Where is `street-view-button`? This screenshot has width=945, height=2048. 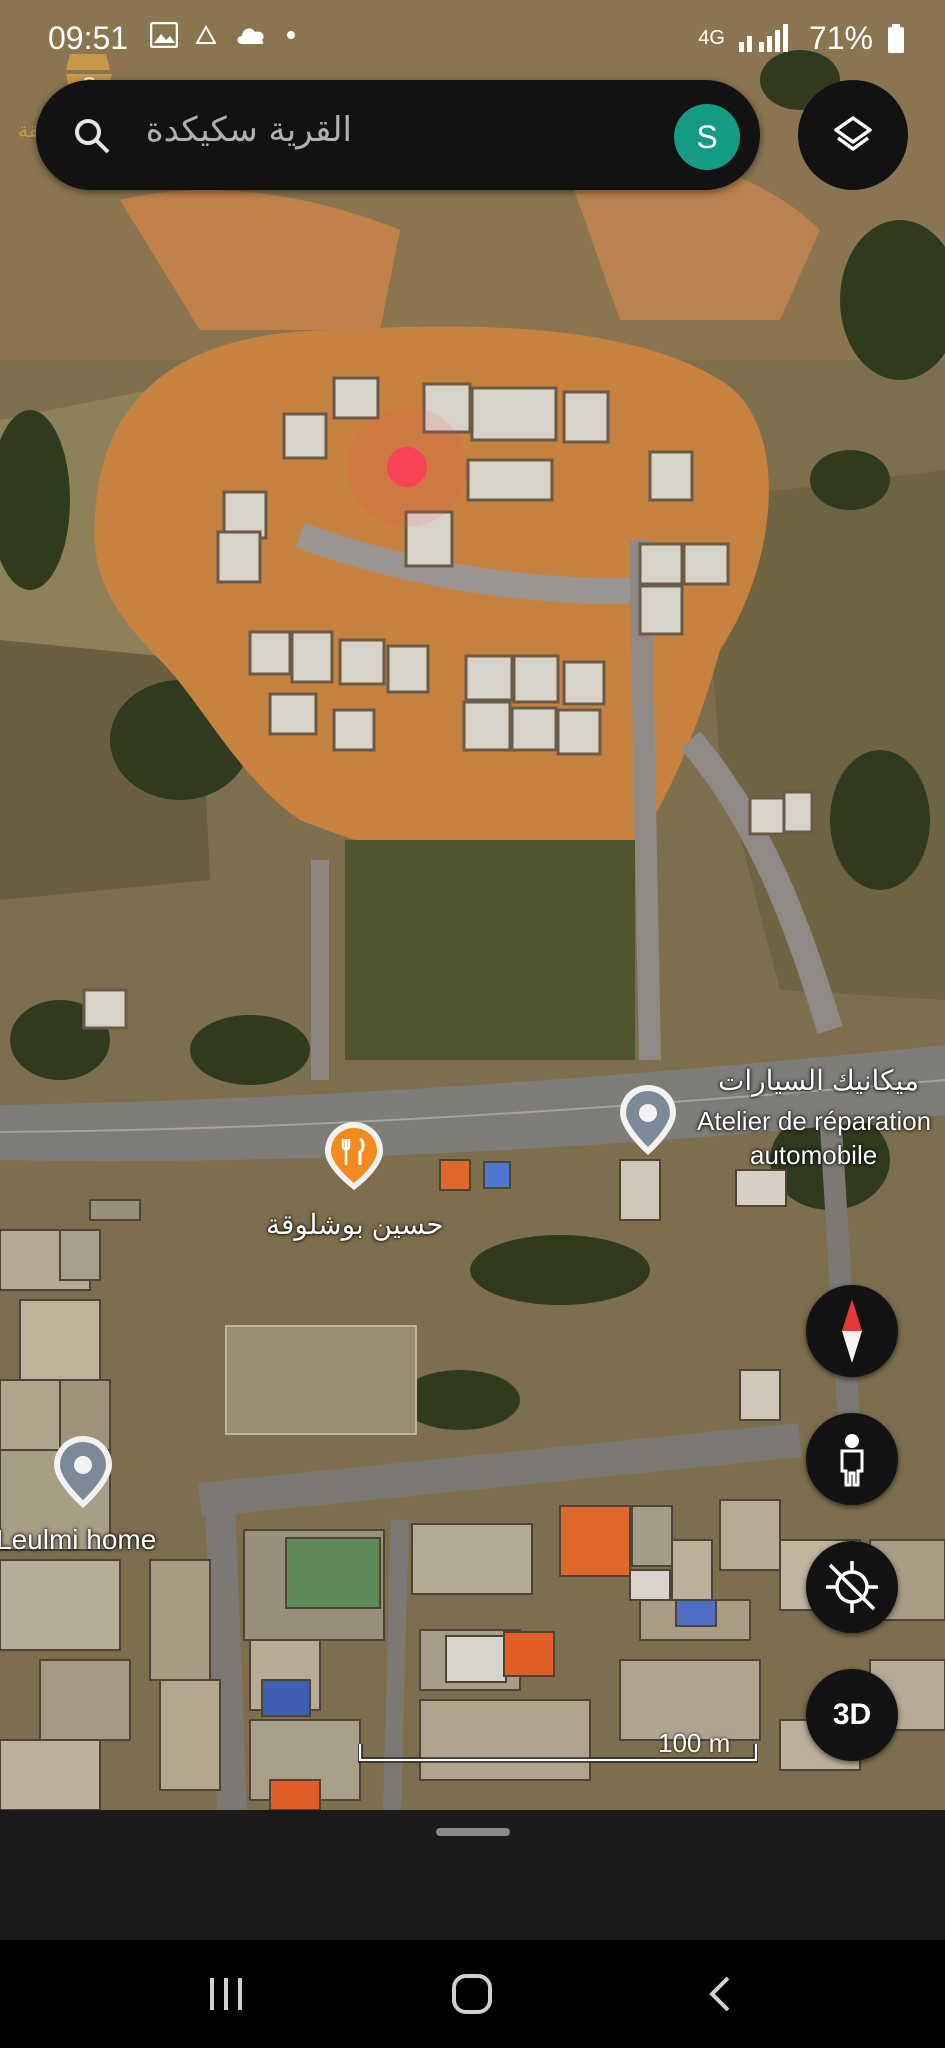 street-view-button is located at coordinates (852, 1459).